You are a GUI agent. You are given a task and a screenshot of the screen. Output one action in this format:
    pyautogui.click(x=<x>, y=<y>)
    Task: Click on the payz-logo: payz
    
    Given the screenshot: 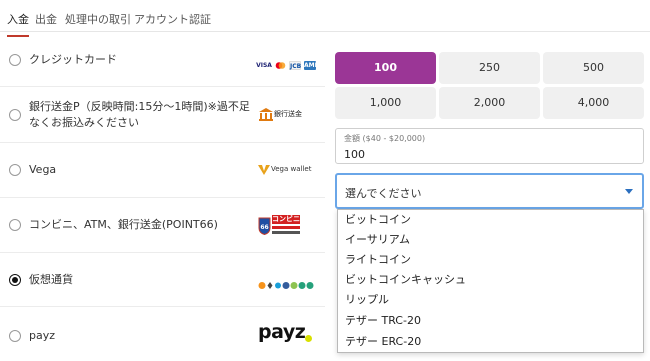 What is the action you would take?
    pyautogui.click(x=287, y=333)
    